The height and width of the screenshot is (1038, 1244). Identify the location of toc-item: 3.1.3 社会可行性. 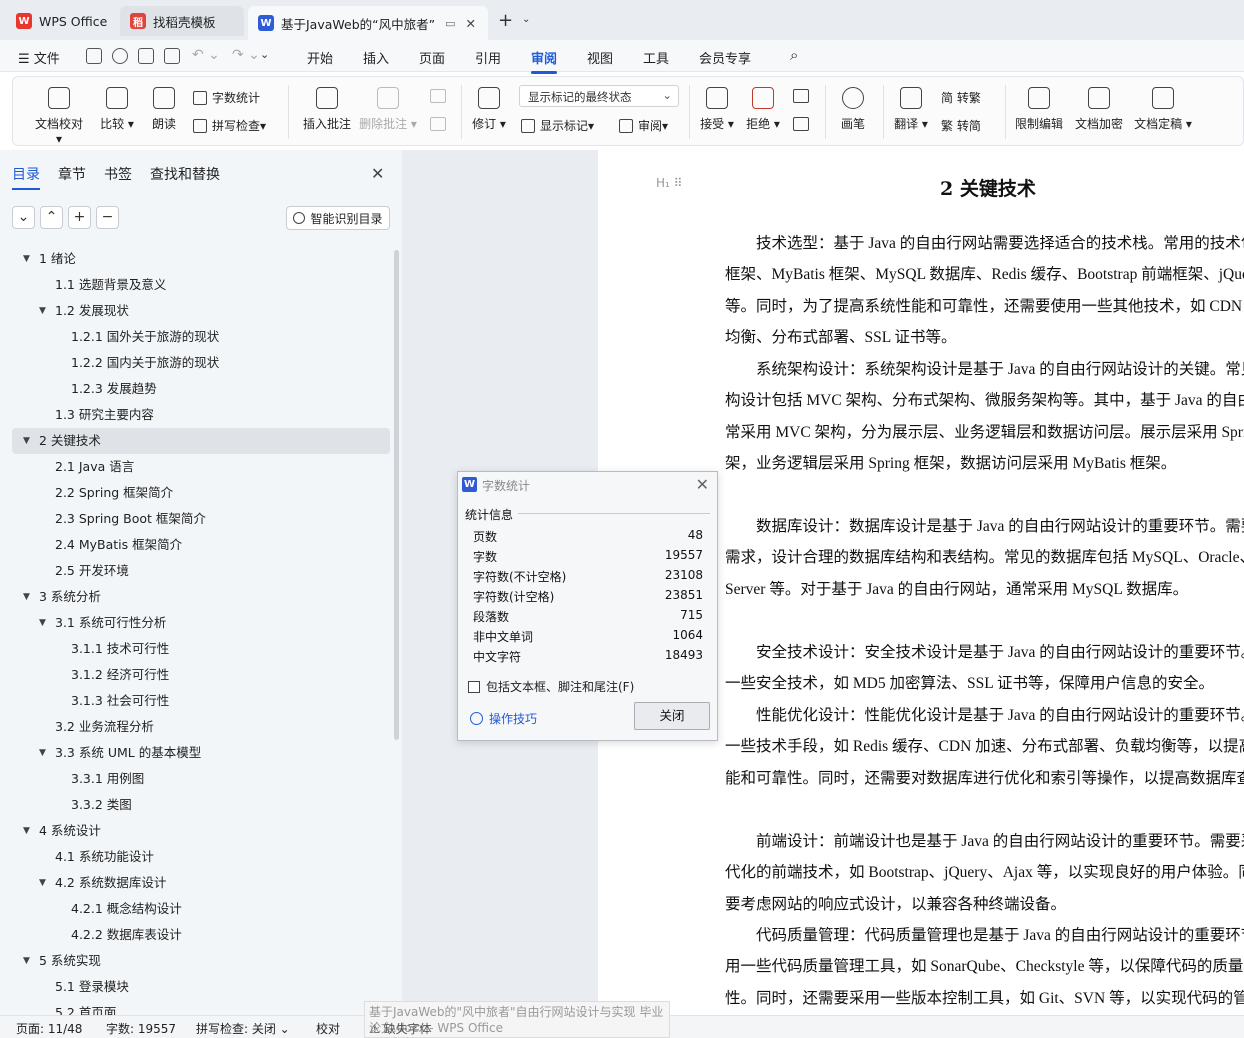
(201, 701).